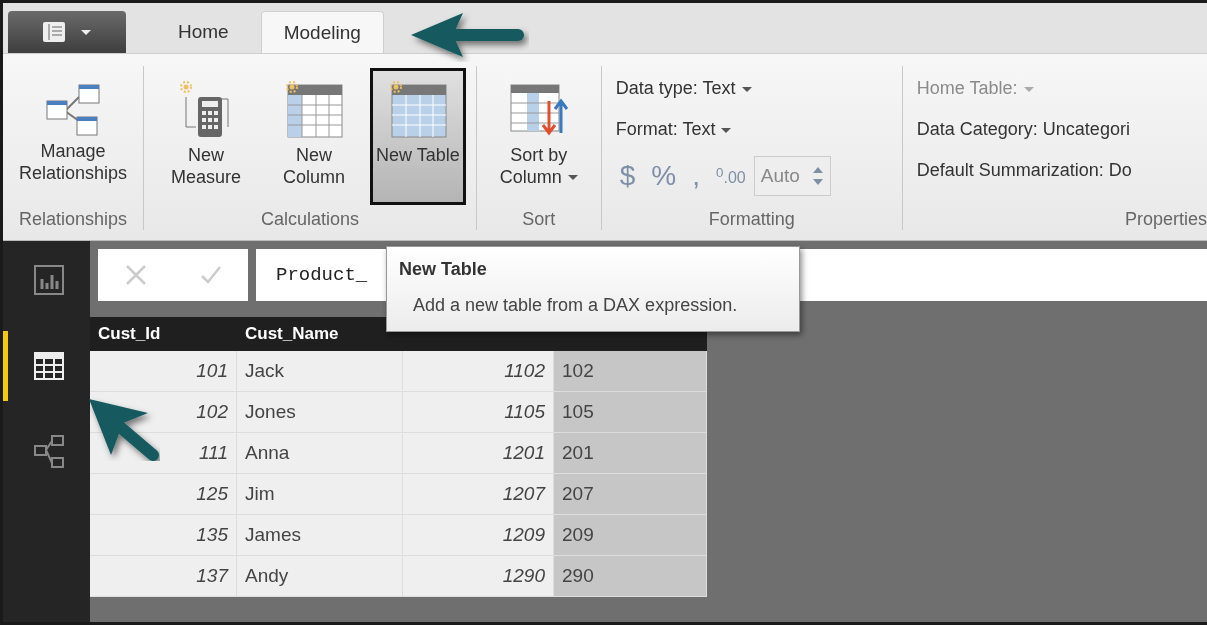 The width and height of the screenshot is (1207, 625). Describe the element at coordinates (320, 453) in the screenshot. I see `table-cell: Anna` at that location.